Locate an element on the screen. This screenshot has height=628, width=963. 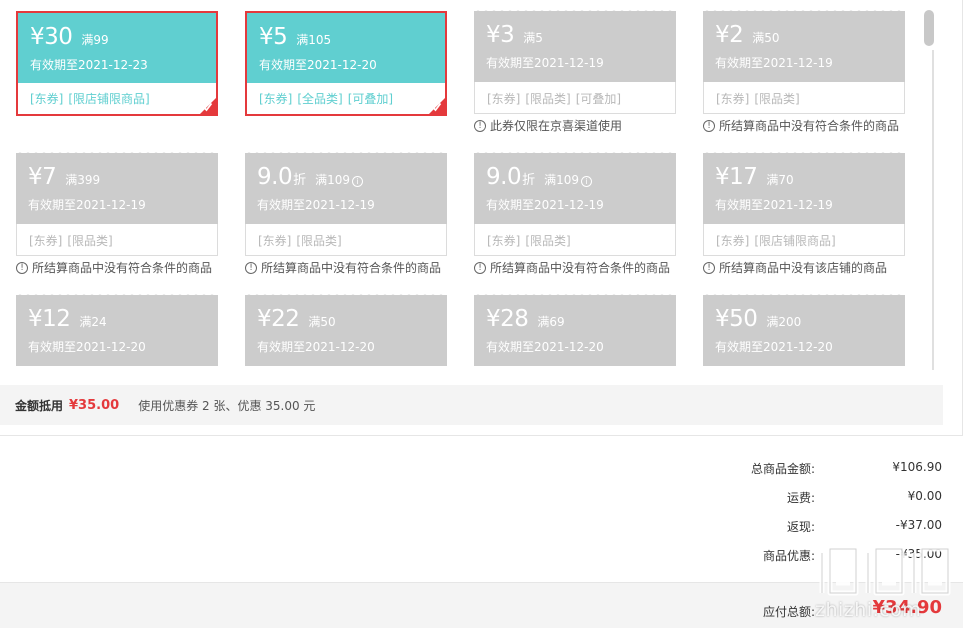
scrollbar-track-line is located at coordinates (933, 210).